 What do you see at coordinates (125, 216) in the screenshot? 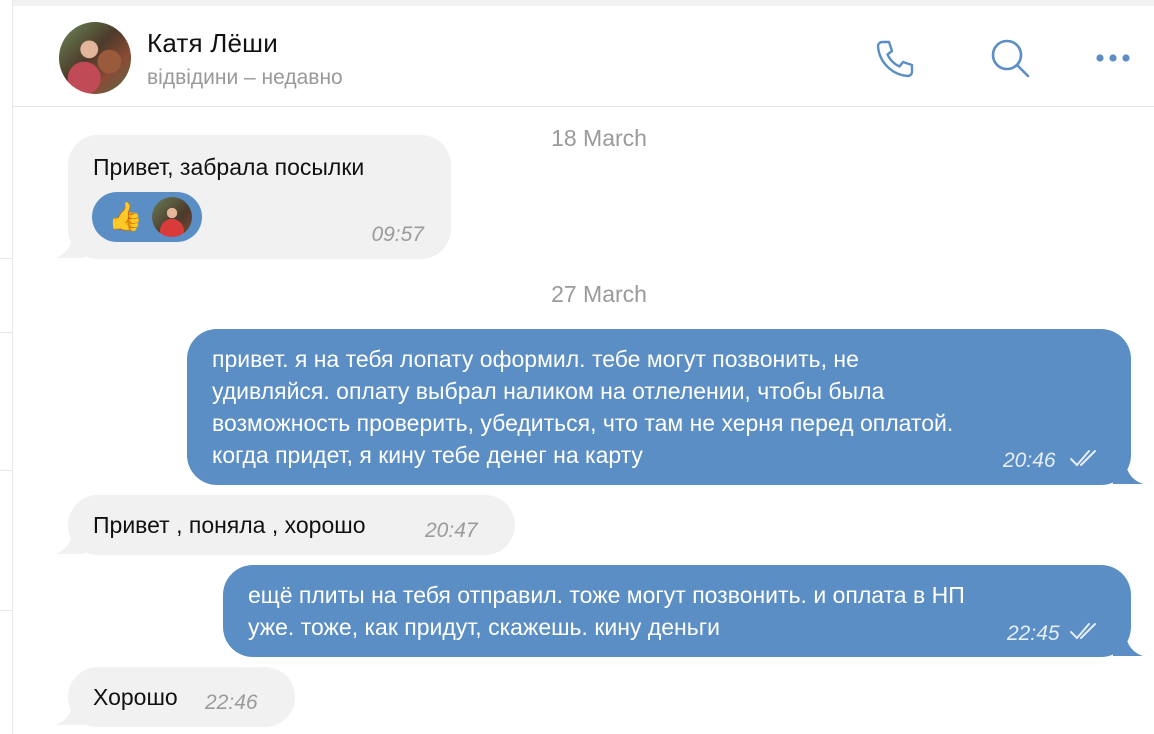
I see `thumbs-up-icon: 👍` at bounding box center [125, 216].